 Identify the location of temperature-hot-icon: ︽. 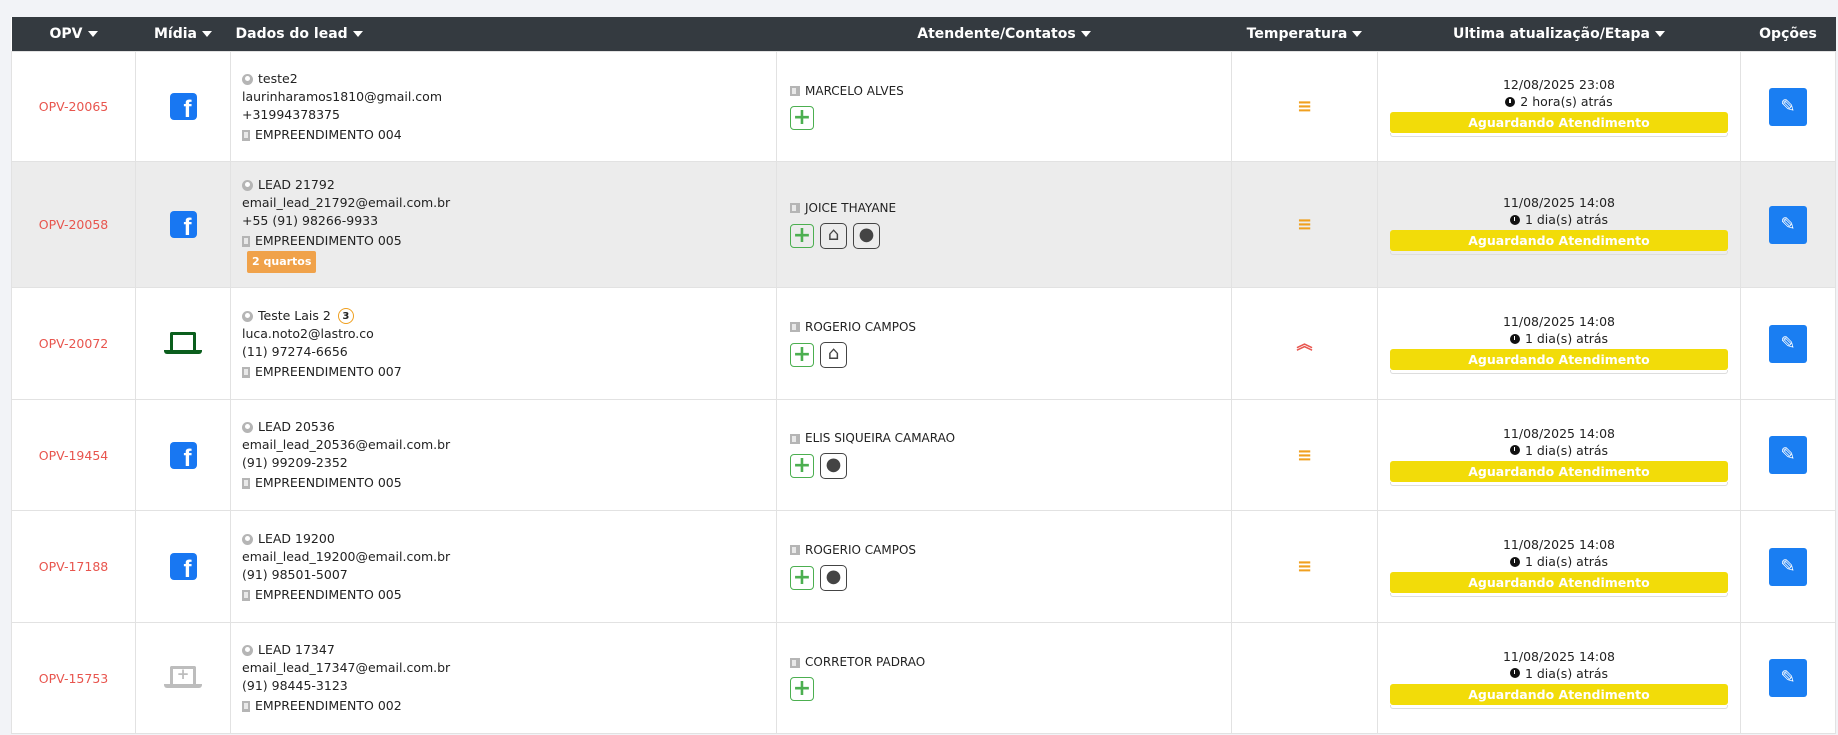
(1304, 343).